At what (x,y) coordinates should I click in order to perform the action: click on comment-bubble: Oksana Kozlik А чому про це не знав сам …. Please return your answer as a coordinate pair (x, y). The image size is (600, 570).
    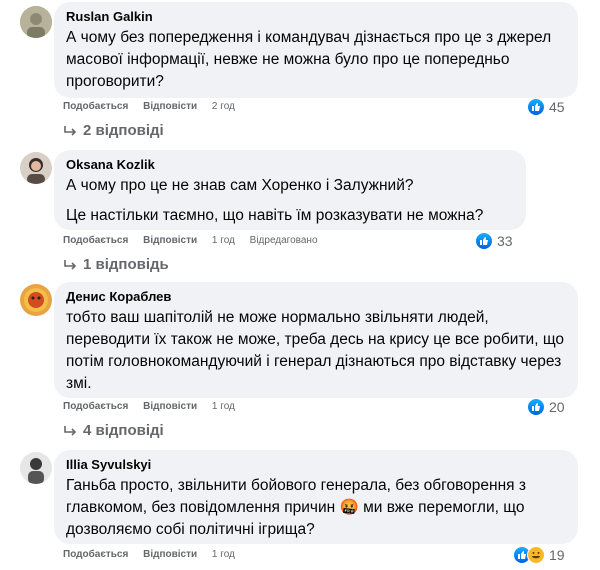
    Looking at the image, I should click on (290, 190).